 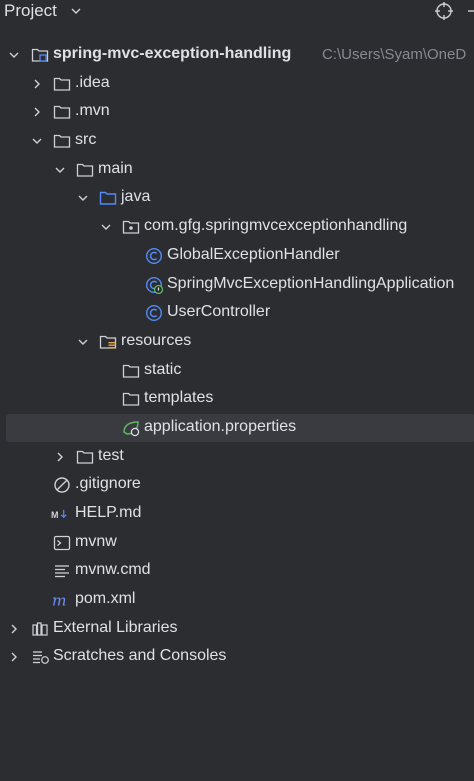 I want to click on tree-node-idea: .idea, so click(x=237, y=84).